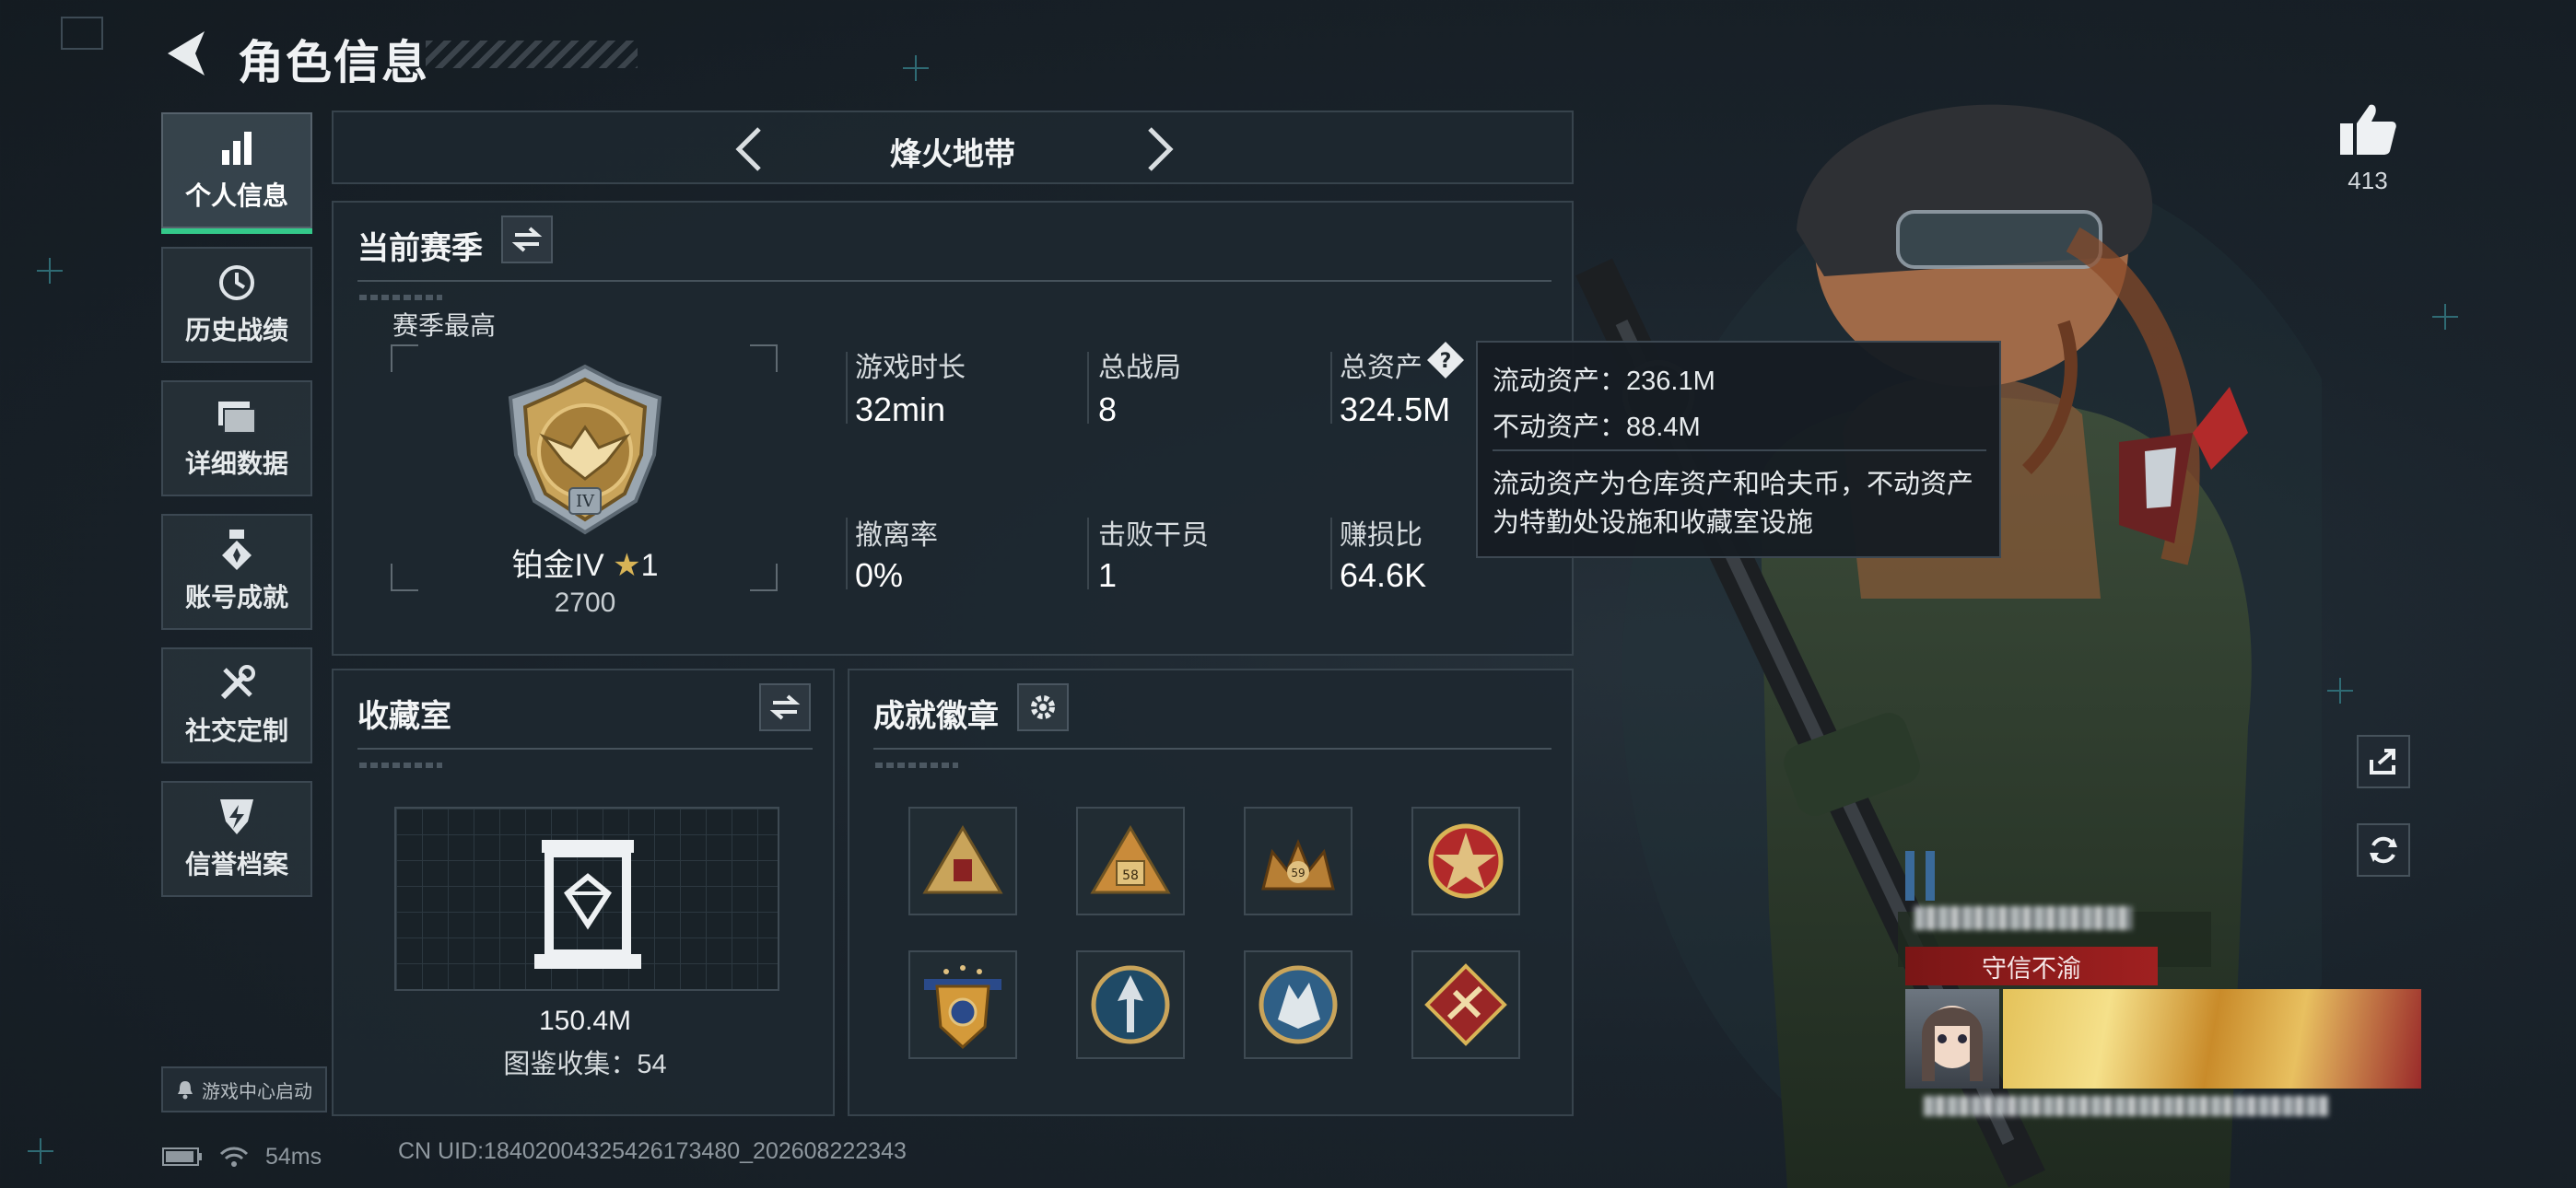 The width and height of the screenshot is (2576, 1188). I want to click on badge-wings-shield, so click(962, 1004).